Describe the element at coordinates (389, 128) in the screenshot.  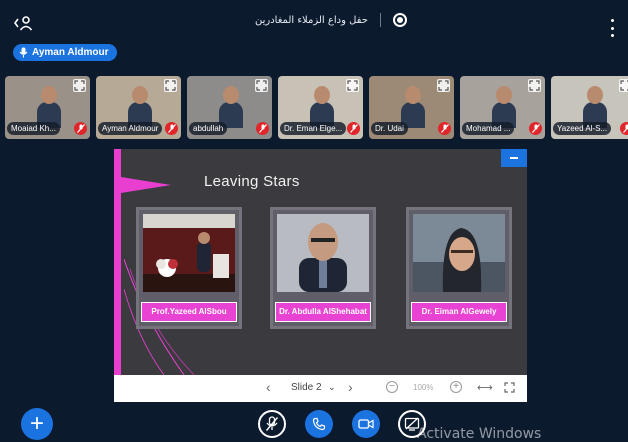
I see `participant-name: Dr. Udai` at that location.